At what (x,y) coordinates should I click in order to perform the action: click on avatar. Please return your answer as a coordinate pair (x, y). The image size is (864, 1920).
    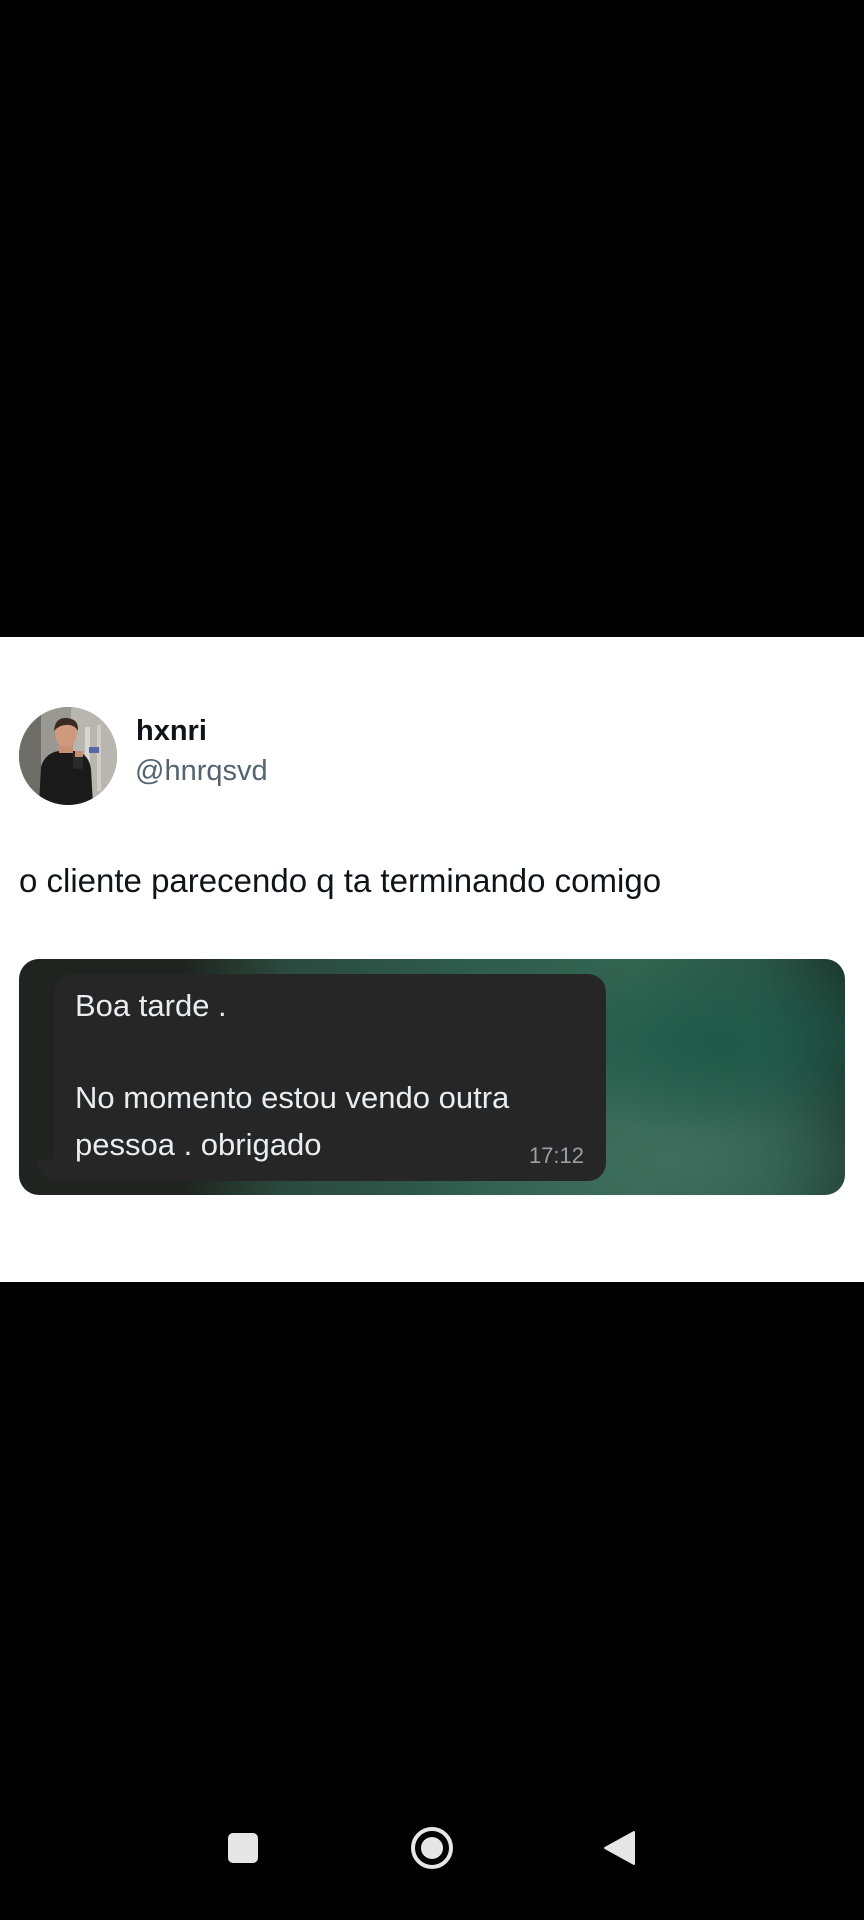
    Looking at the image, I should click on (68, 756).